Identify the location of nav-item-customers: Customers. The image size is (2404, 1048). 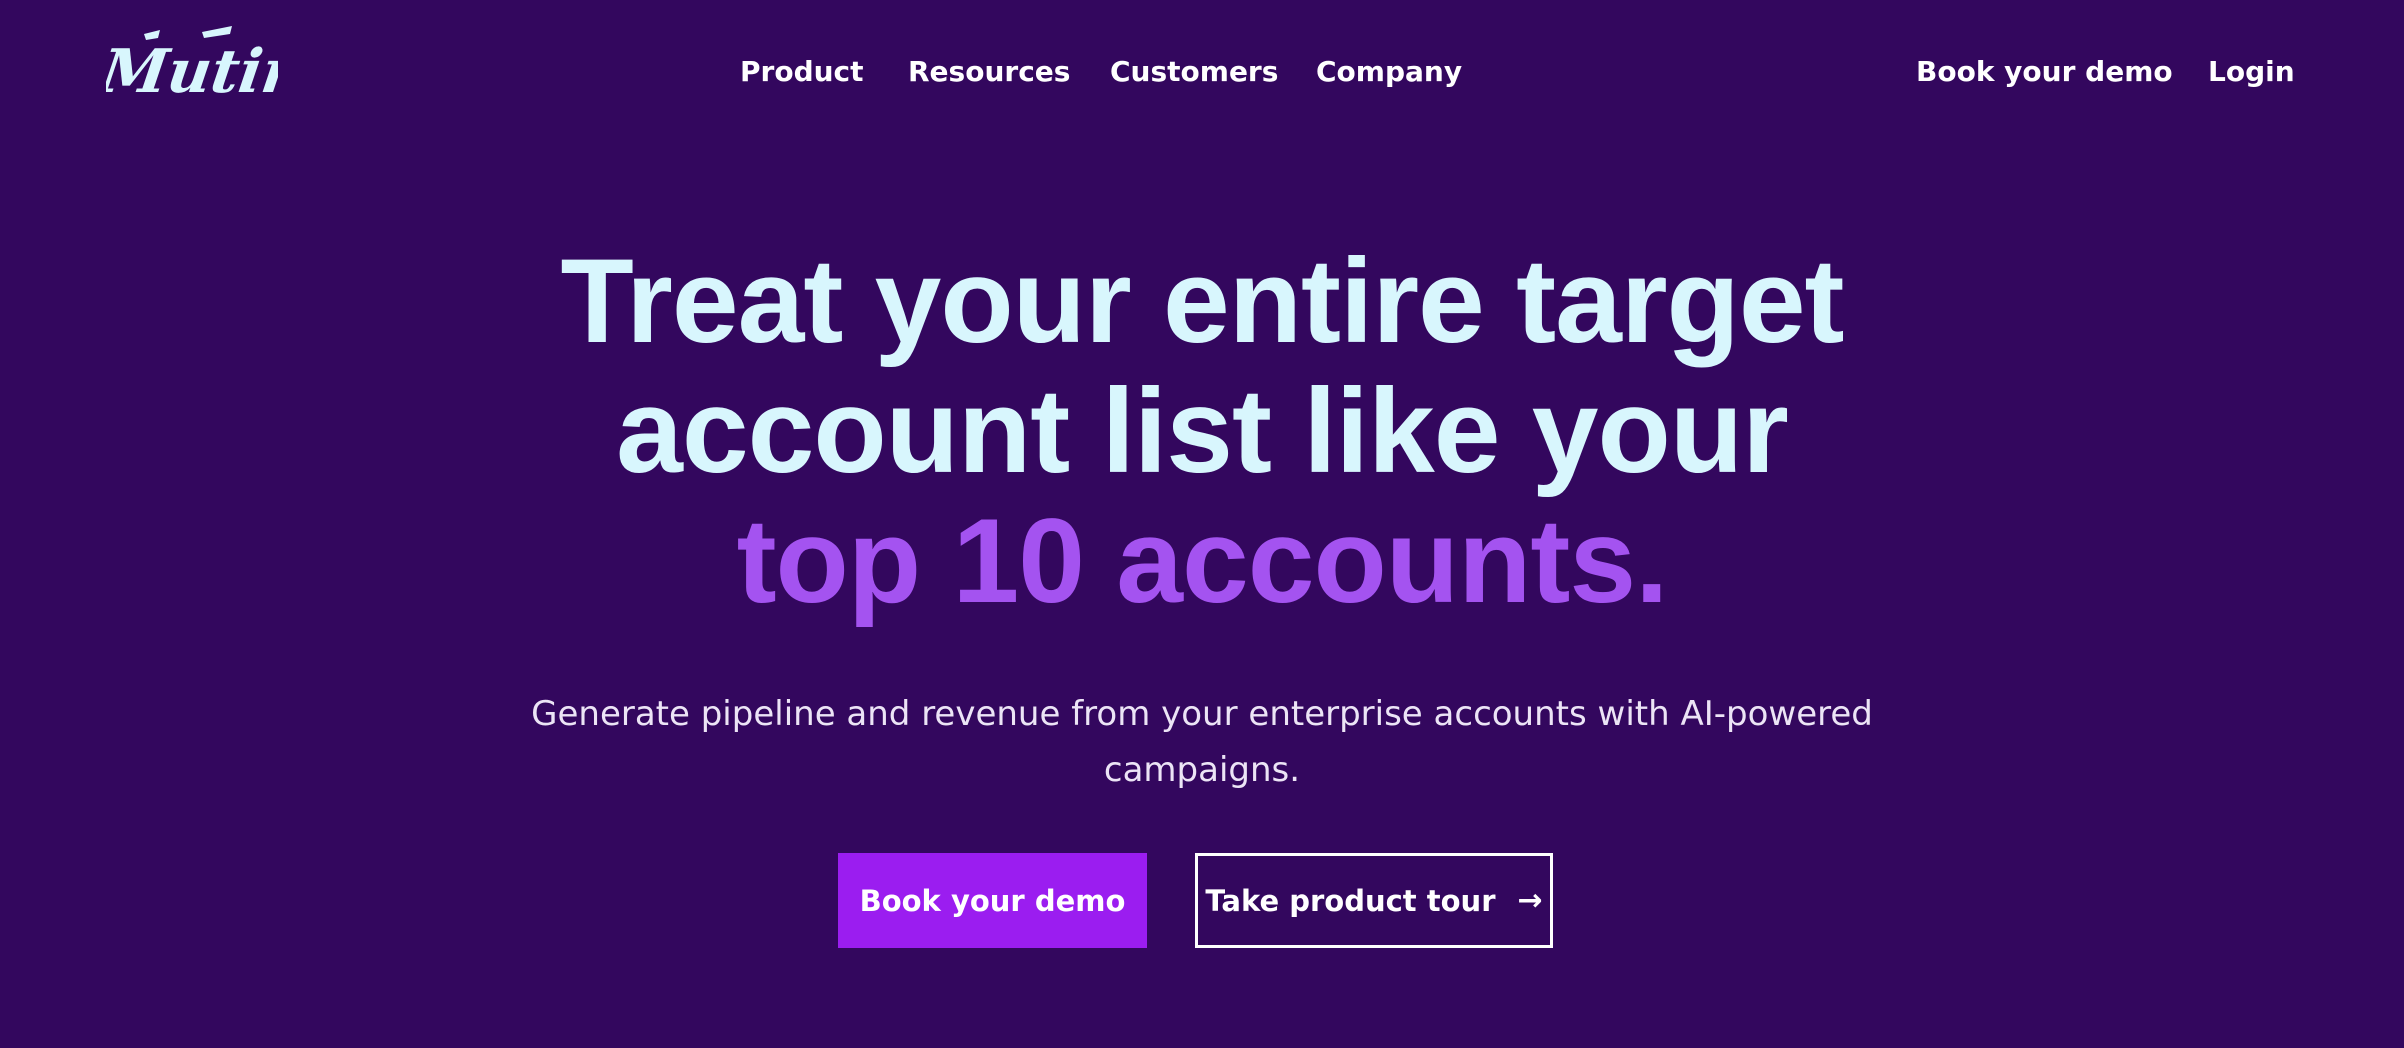
(1194, 72).